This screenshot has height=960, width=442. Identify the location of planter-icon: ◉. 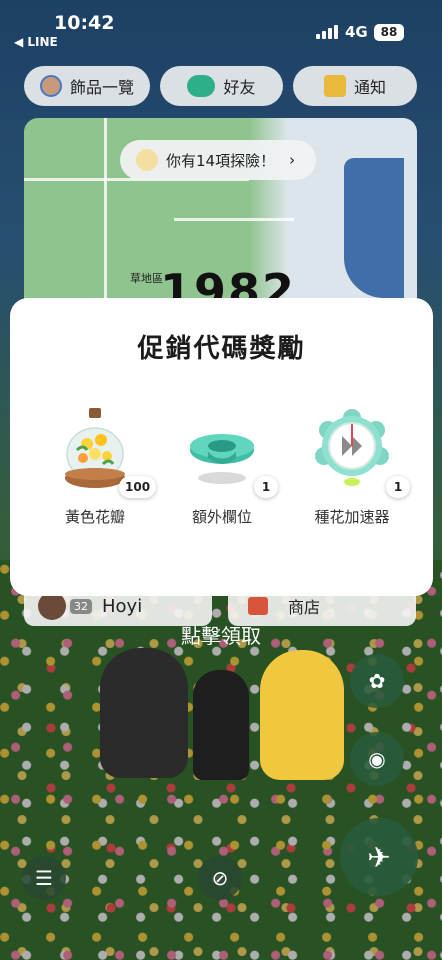
(377, 759).